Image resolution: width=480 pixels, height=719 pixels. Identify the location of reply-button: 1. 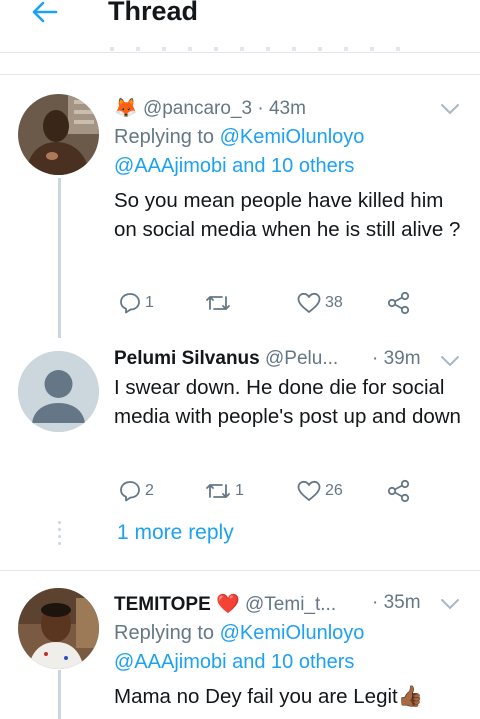
(136, 303).